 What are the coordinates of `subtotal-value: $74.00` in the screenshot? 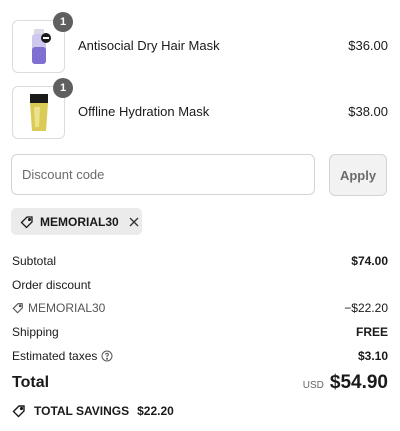 It's located at (369, 261).